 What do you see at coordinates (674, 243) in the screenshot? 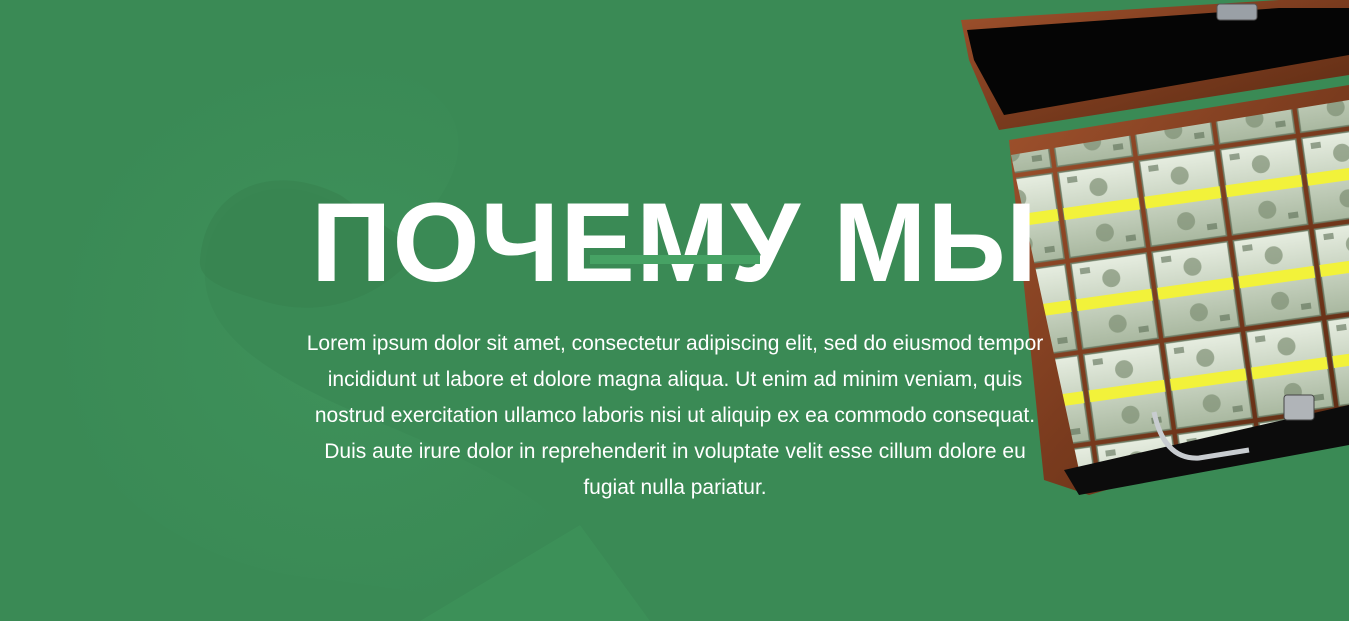
I see `page-title: ПОЧЕМУ МЫ` at bounding box center [674, 243].